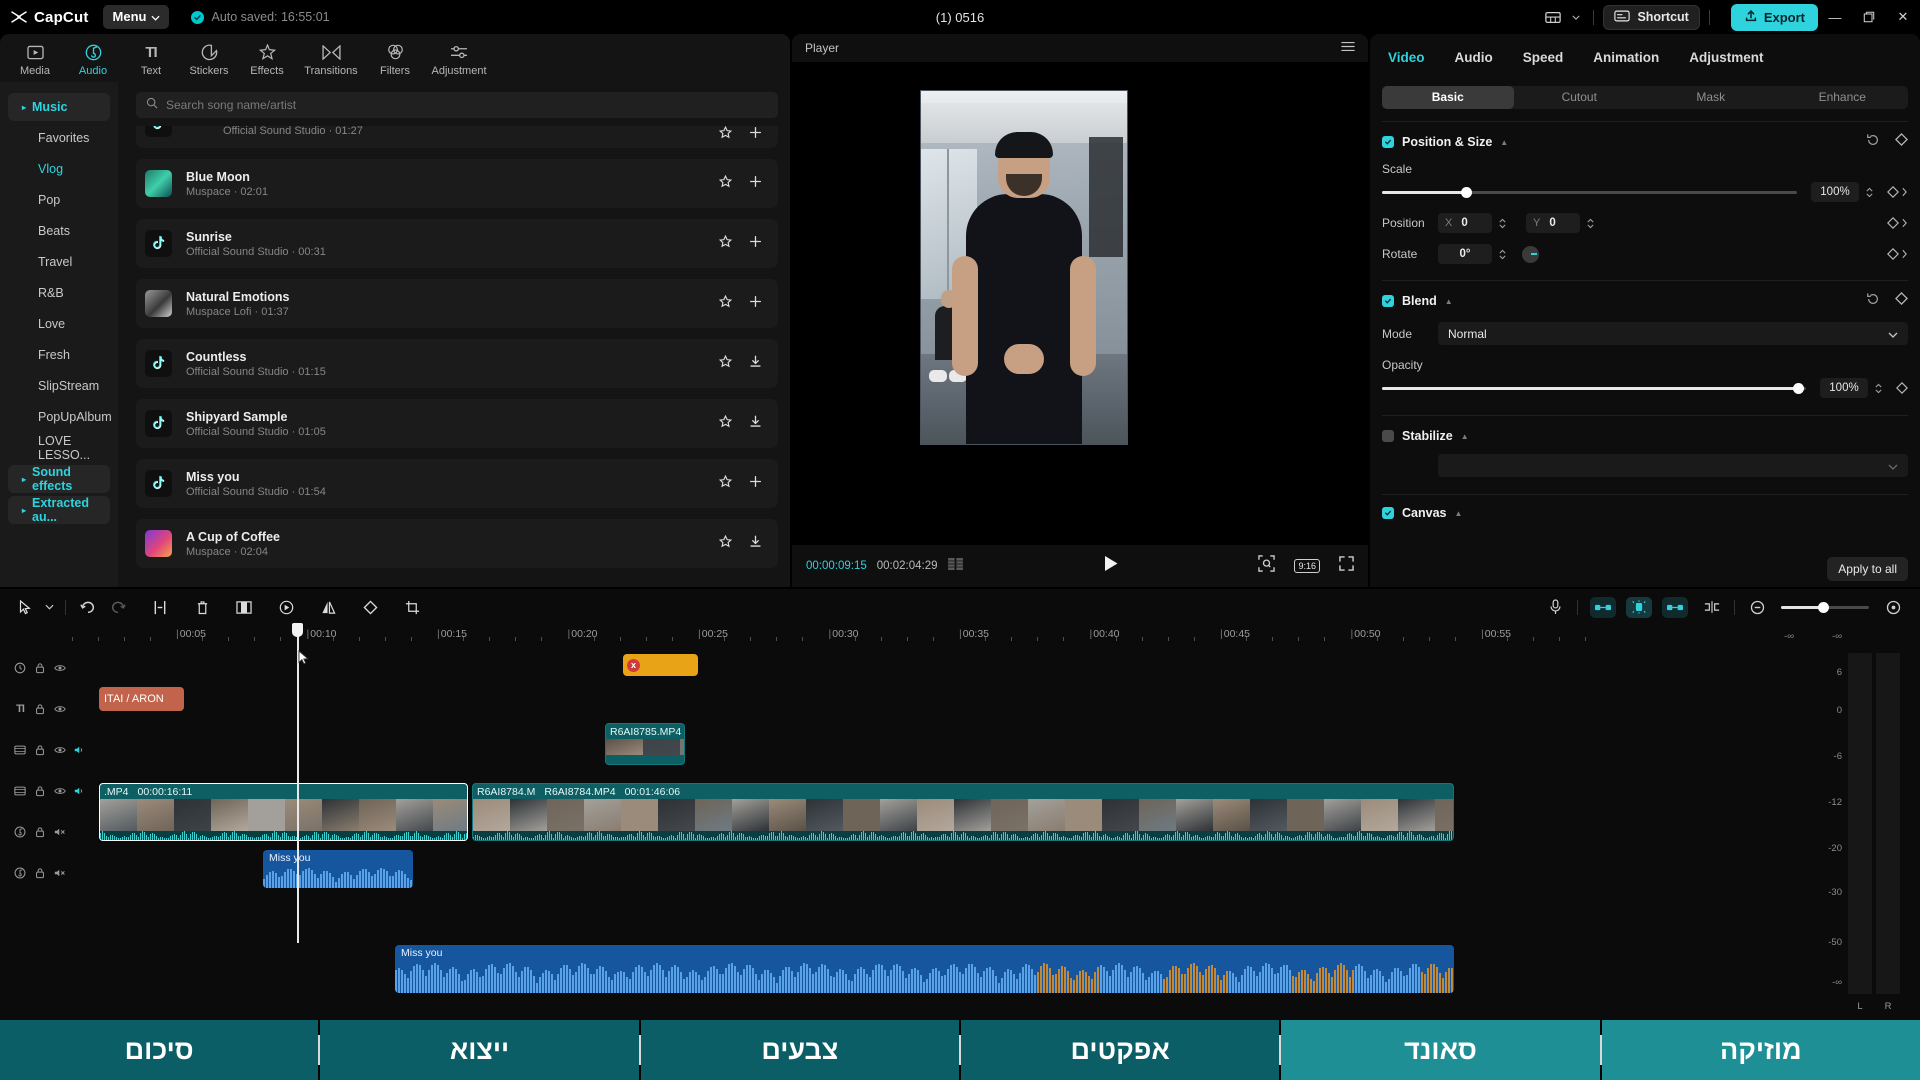 The height and width of the screenshot is (1080, 1920). I want to click on opacity-slider, so click(1594, 388).